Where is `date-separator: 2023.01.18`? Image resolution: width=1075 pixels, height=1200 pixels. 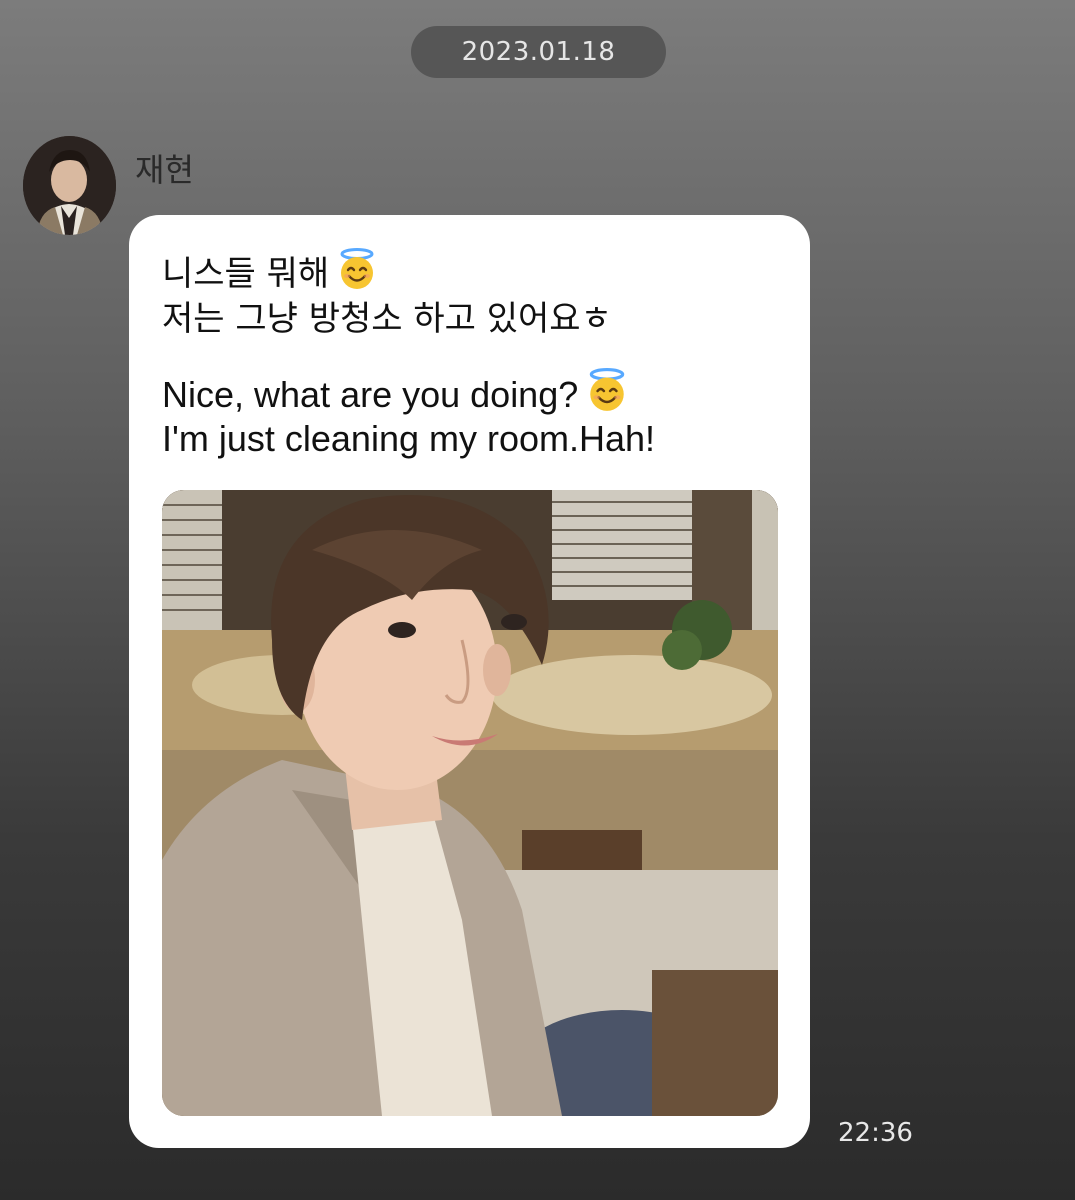 date-separator: 2023.01.18 is located at coordinates (538, 52).